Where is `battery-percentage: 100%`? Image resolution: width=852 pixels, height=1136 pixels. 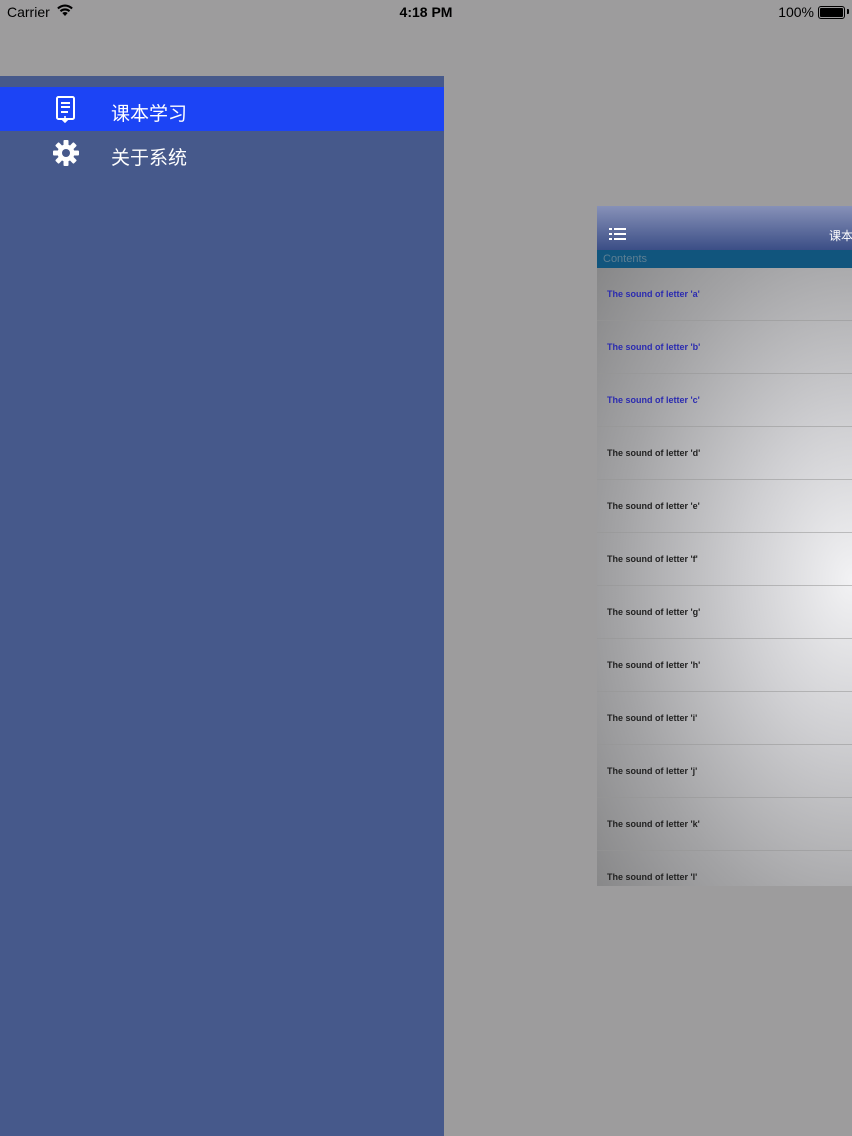 battery-percentage: 100% is located at coordinates (796, 12).